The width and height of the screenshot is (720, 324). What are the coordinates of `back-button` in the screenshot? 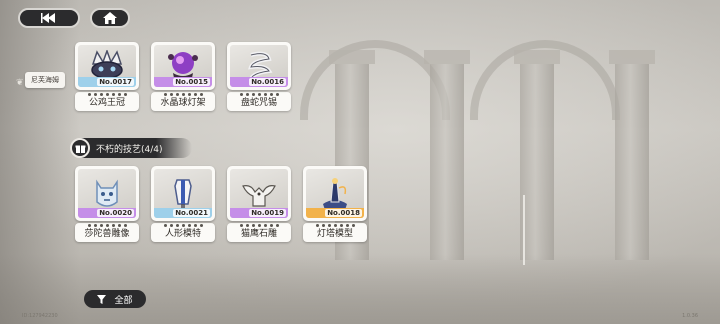 It's located at (49, 18).